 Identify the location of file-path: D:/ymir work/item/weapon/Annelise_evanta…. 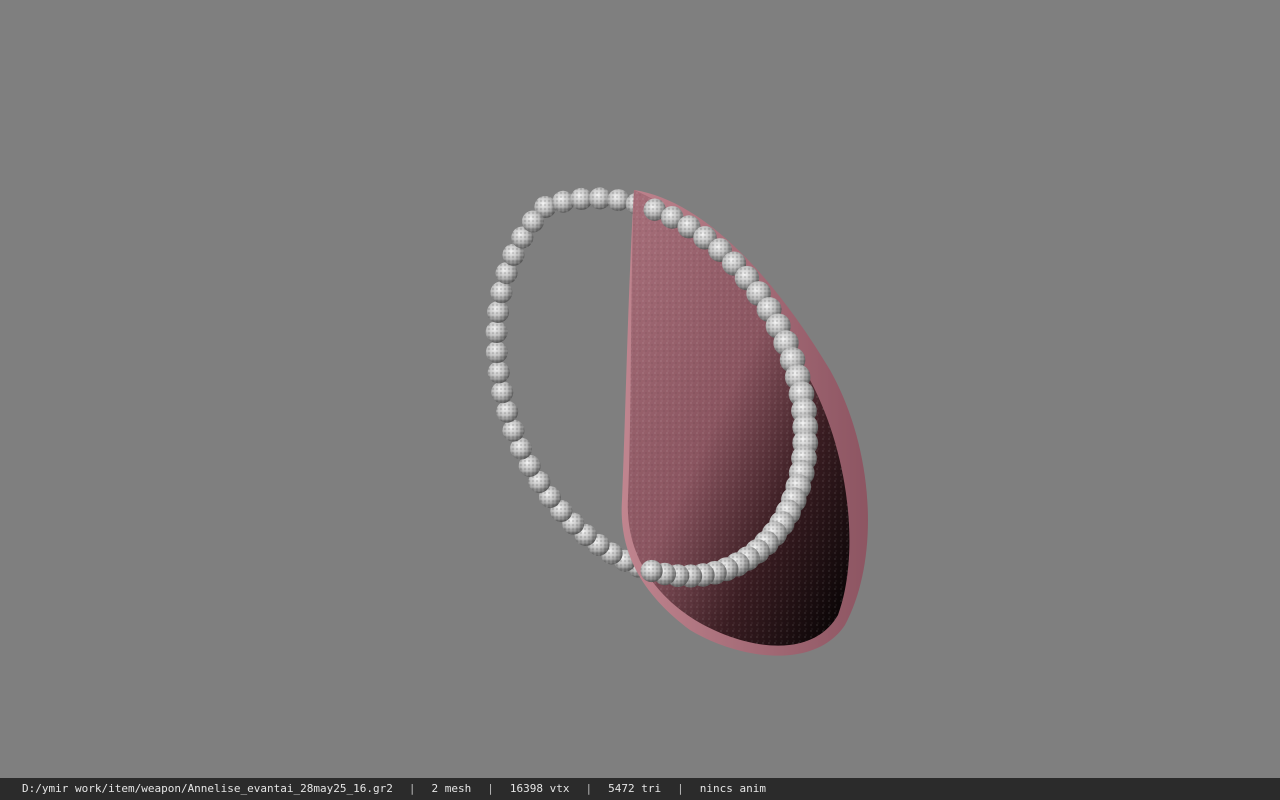
(207, 788).